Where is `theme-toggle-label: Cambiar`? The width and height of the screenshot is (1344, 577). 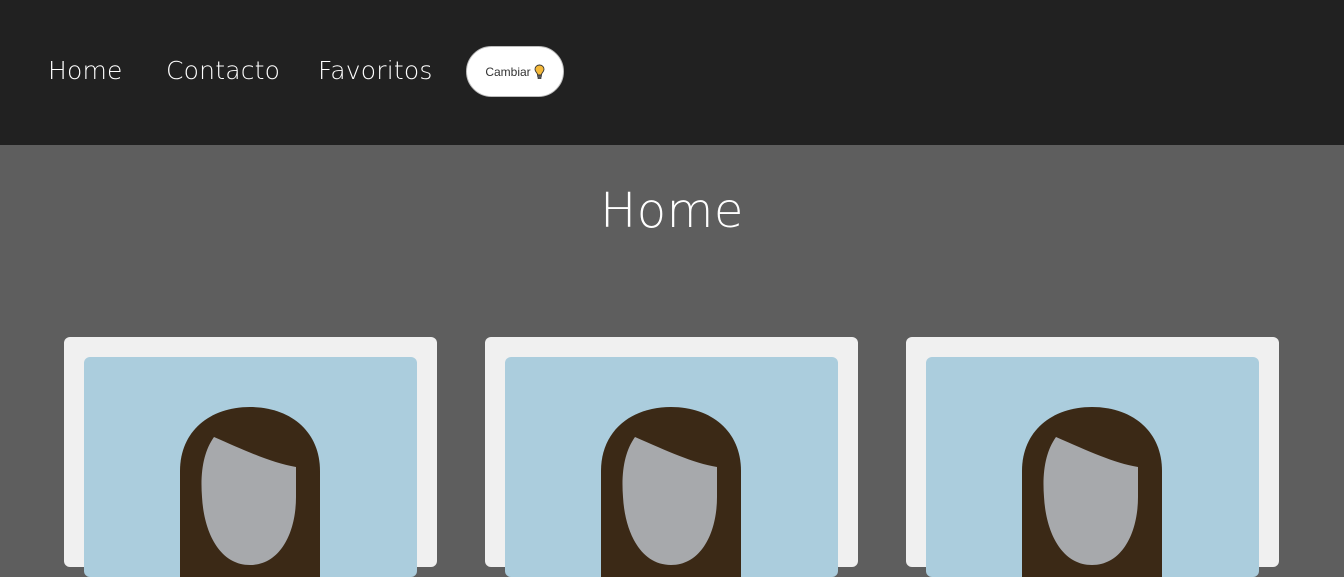 theme-toggle-label: Cambiar is located at coordinates (508, 71).